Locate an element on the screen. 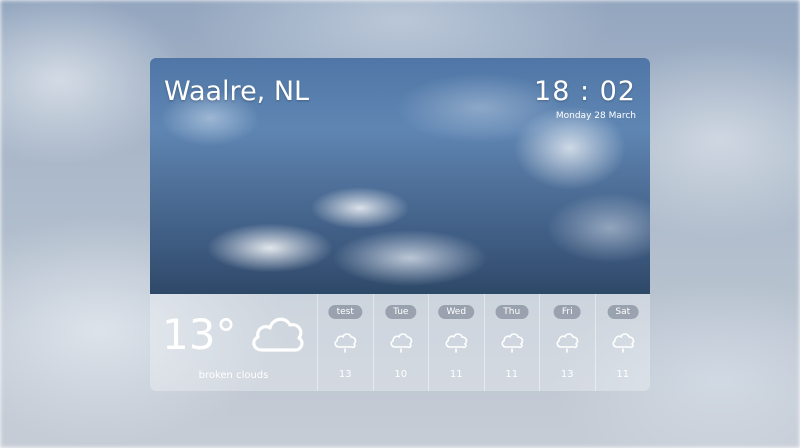 This screenshot has height=448, width=800. forecast-day: Tue 10 is located at coordinates (400, 342).